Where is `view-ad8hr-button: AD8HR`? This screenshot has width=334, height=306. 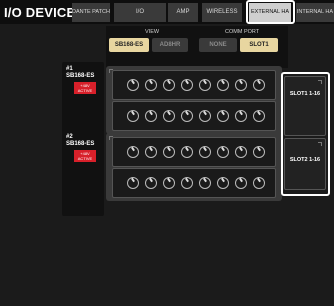 view-ad8hr-button: AD8HR is located at coordinates (170, 45).